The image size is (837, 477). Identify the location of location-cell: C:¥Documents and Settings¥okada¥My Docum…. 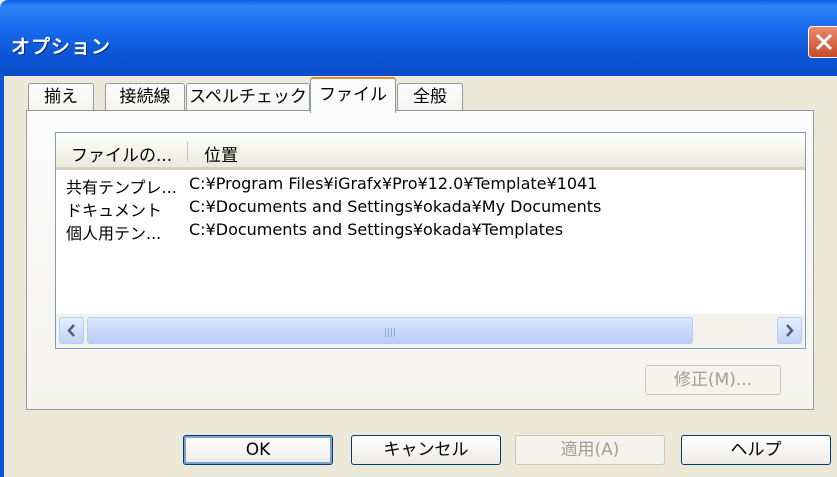
(395, 206).